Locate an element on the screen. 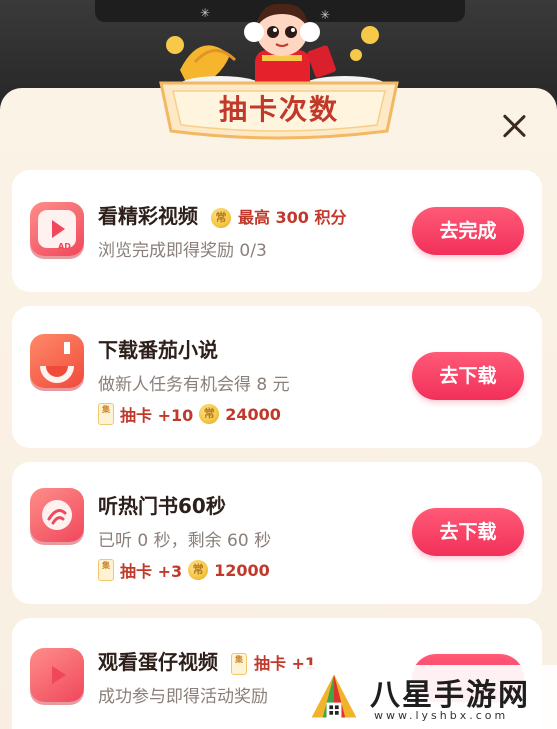 This screenshot has width=557, height=729. task-subtitle: 成功参与即得活动奖励 is located at coordinates (183, 697).